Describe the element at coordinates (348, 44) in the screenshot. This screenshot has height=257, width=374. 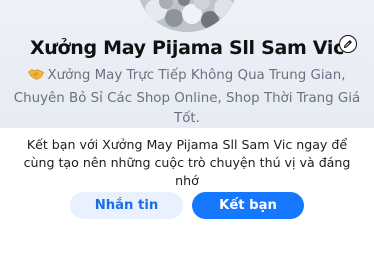
I see `pencil-icon` at that location.